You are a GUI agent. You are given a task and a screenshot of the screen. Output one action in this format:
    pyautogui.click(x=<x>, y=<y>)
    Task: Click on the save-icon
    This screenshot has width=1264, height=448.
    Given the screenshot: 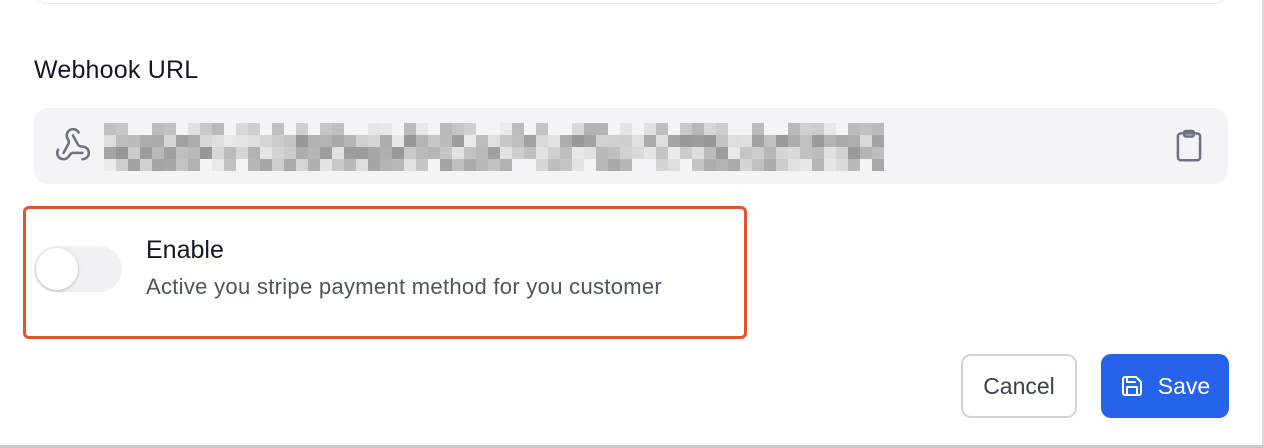 What is the action you would take?
    pyautogui.click(x=1131, y=386)
    